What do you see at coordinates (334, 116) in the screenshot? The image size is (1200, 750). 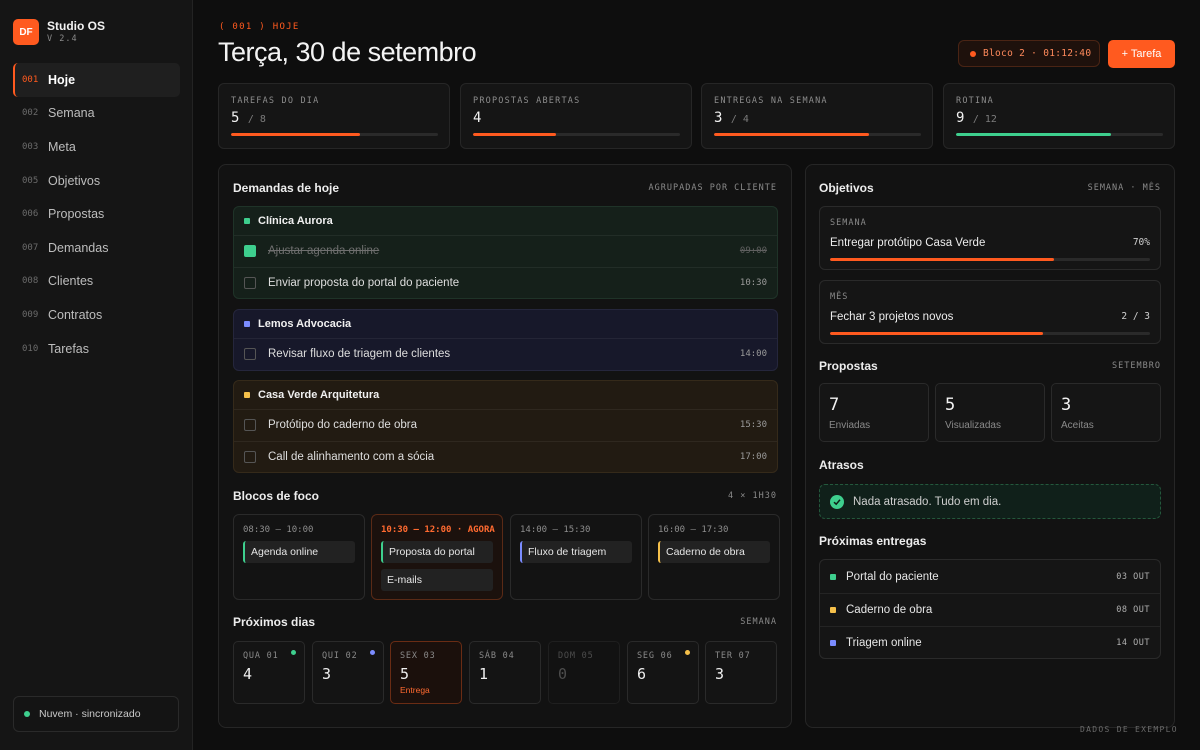 I see `stat-card-tarefas: TAREFAS DO DIA 5 / 8` at bounding box center [334, 116].